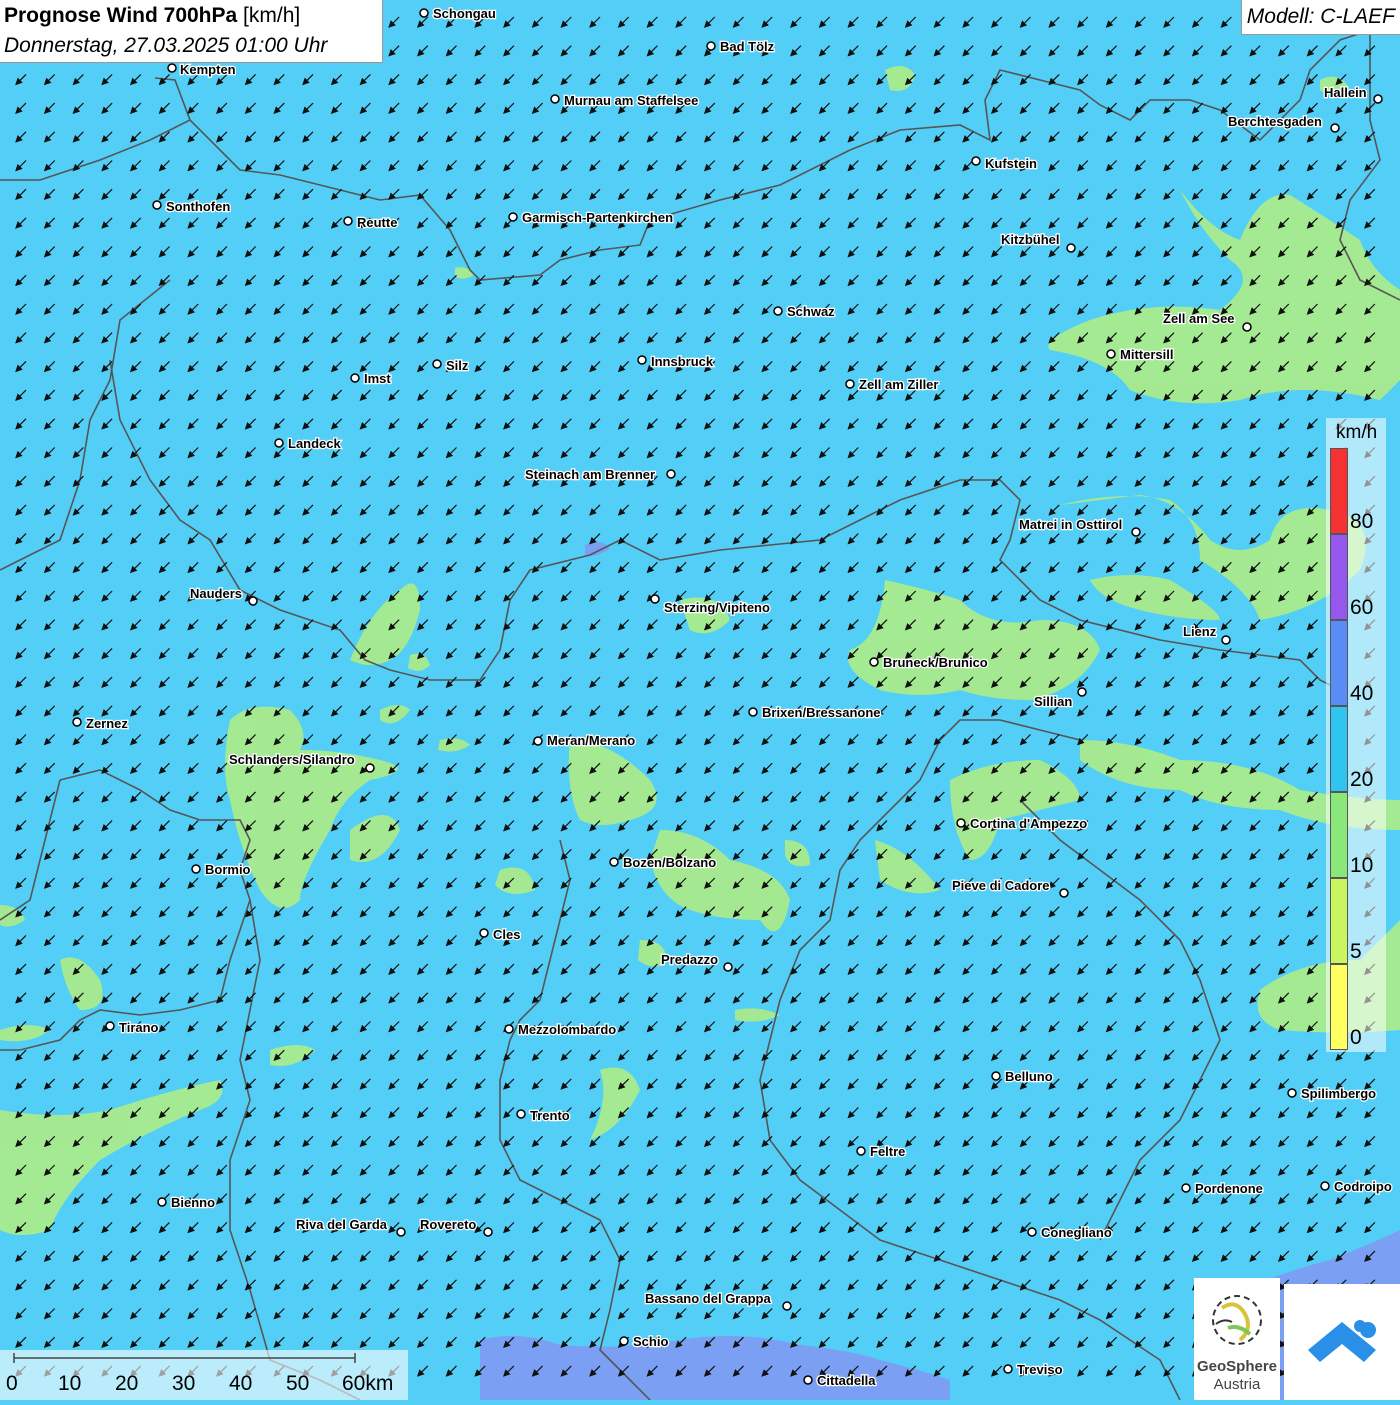 Image resolution: width=1400 pixels, height=1405 pixels. What do you see at coordinates (935, 662) in the screenshot?
I see `svg-text: Bruneck/Brunico` at bounding box center [935, 662].